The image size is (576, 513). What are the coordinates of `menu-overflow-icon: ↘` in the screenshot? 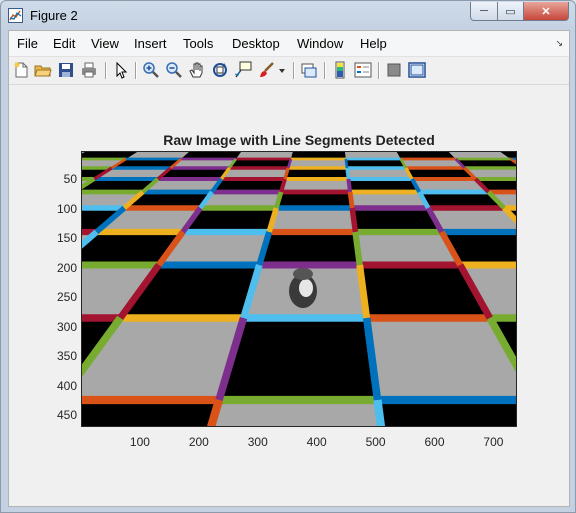 It's located at (559, 43).